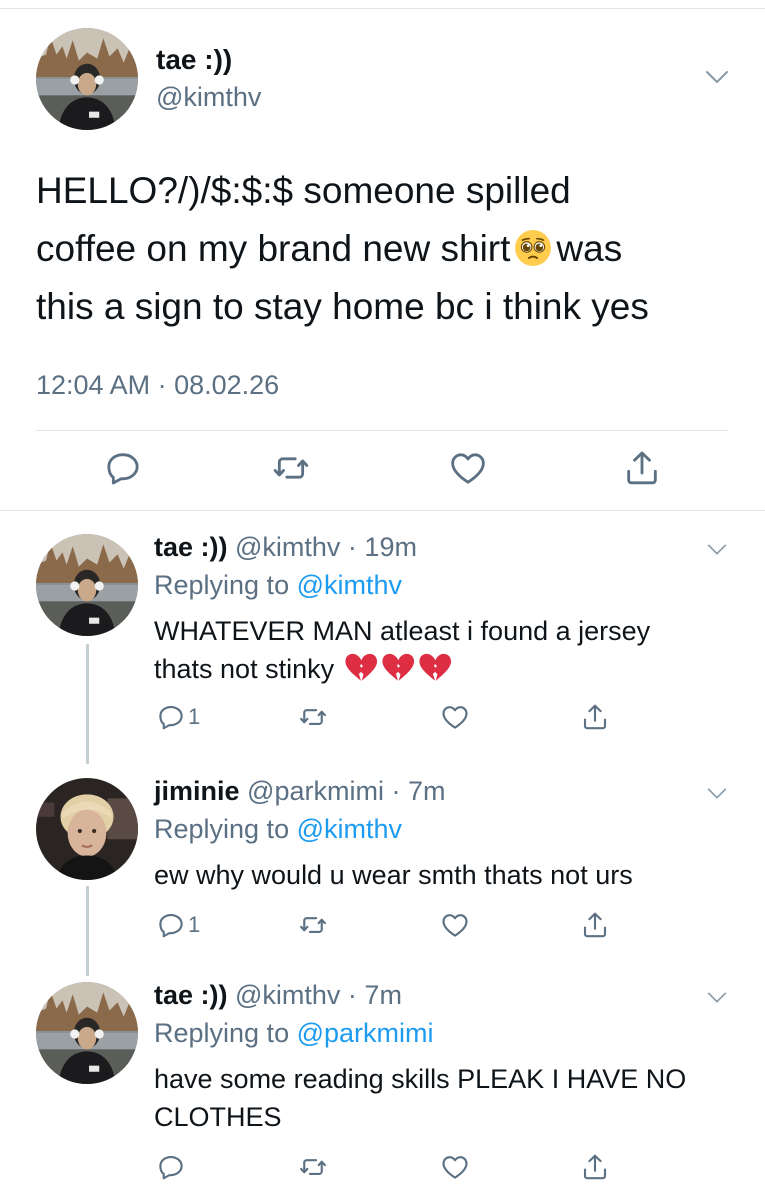 The width and height of the screenshot is (765, 1200). I want to click on username-time: @kimthv · 7m, so click(318, 995).